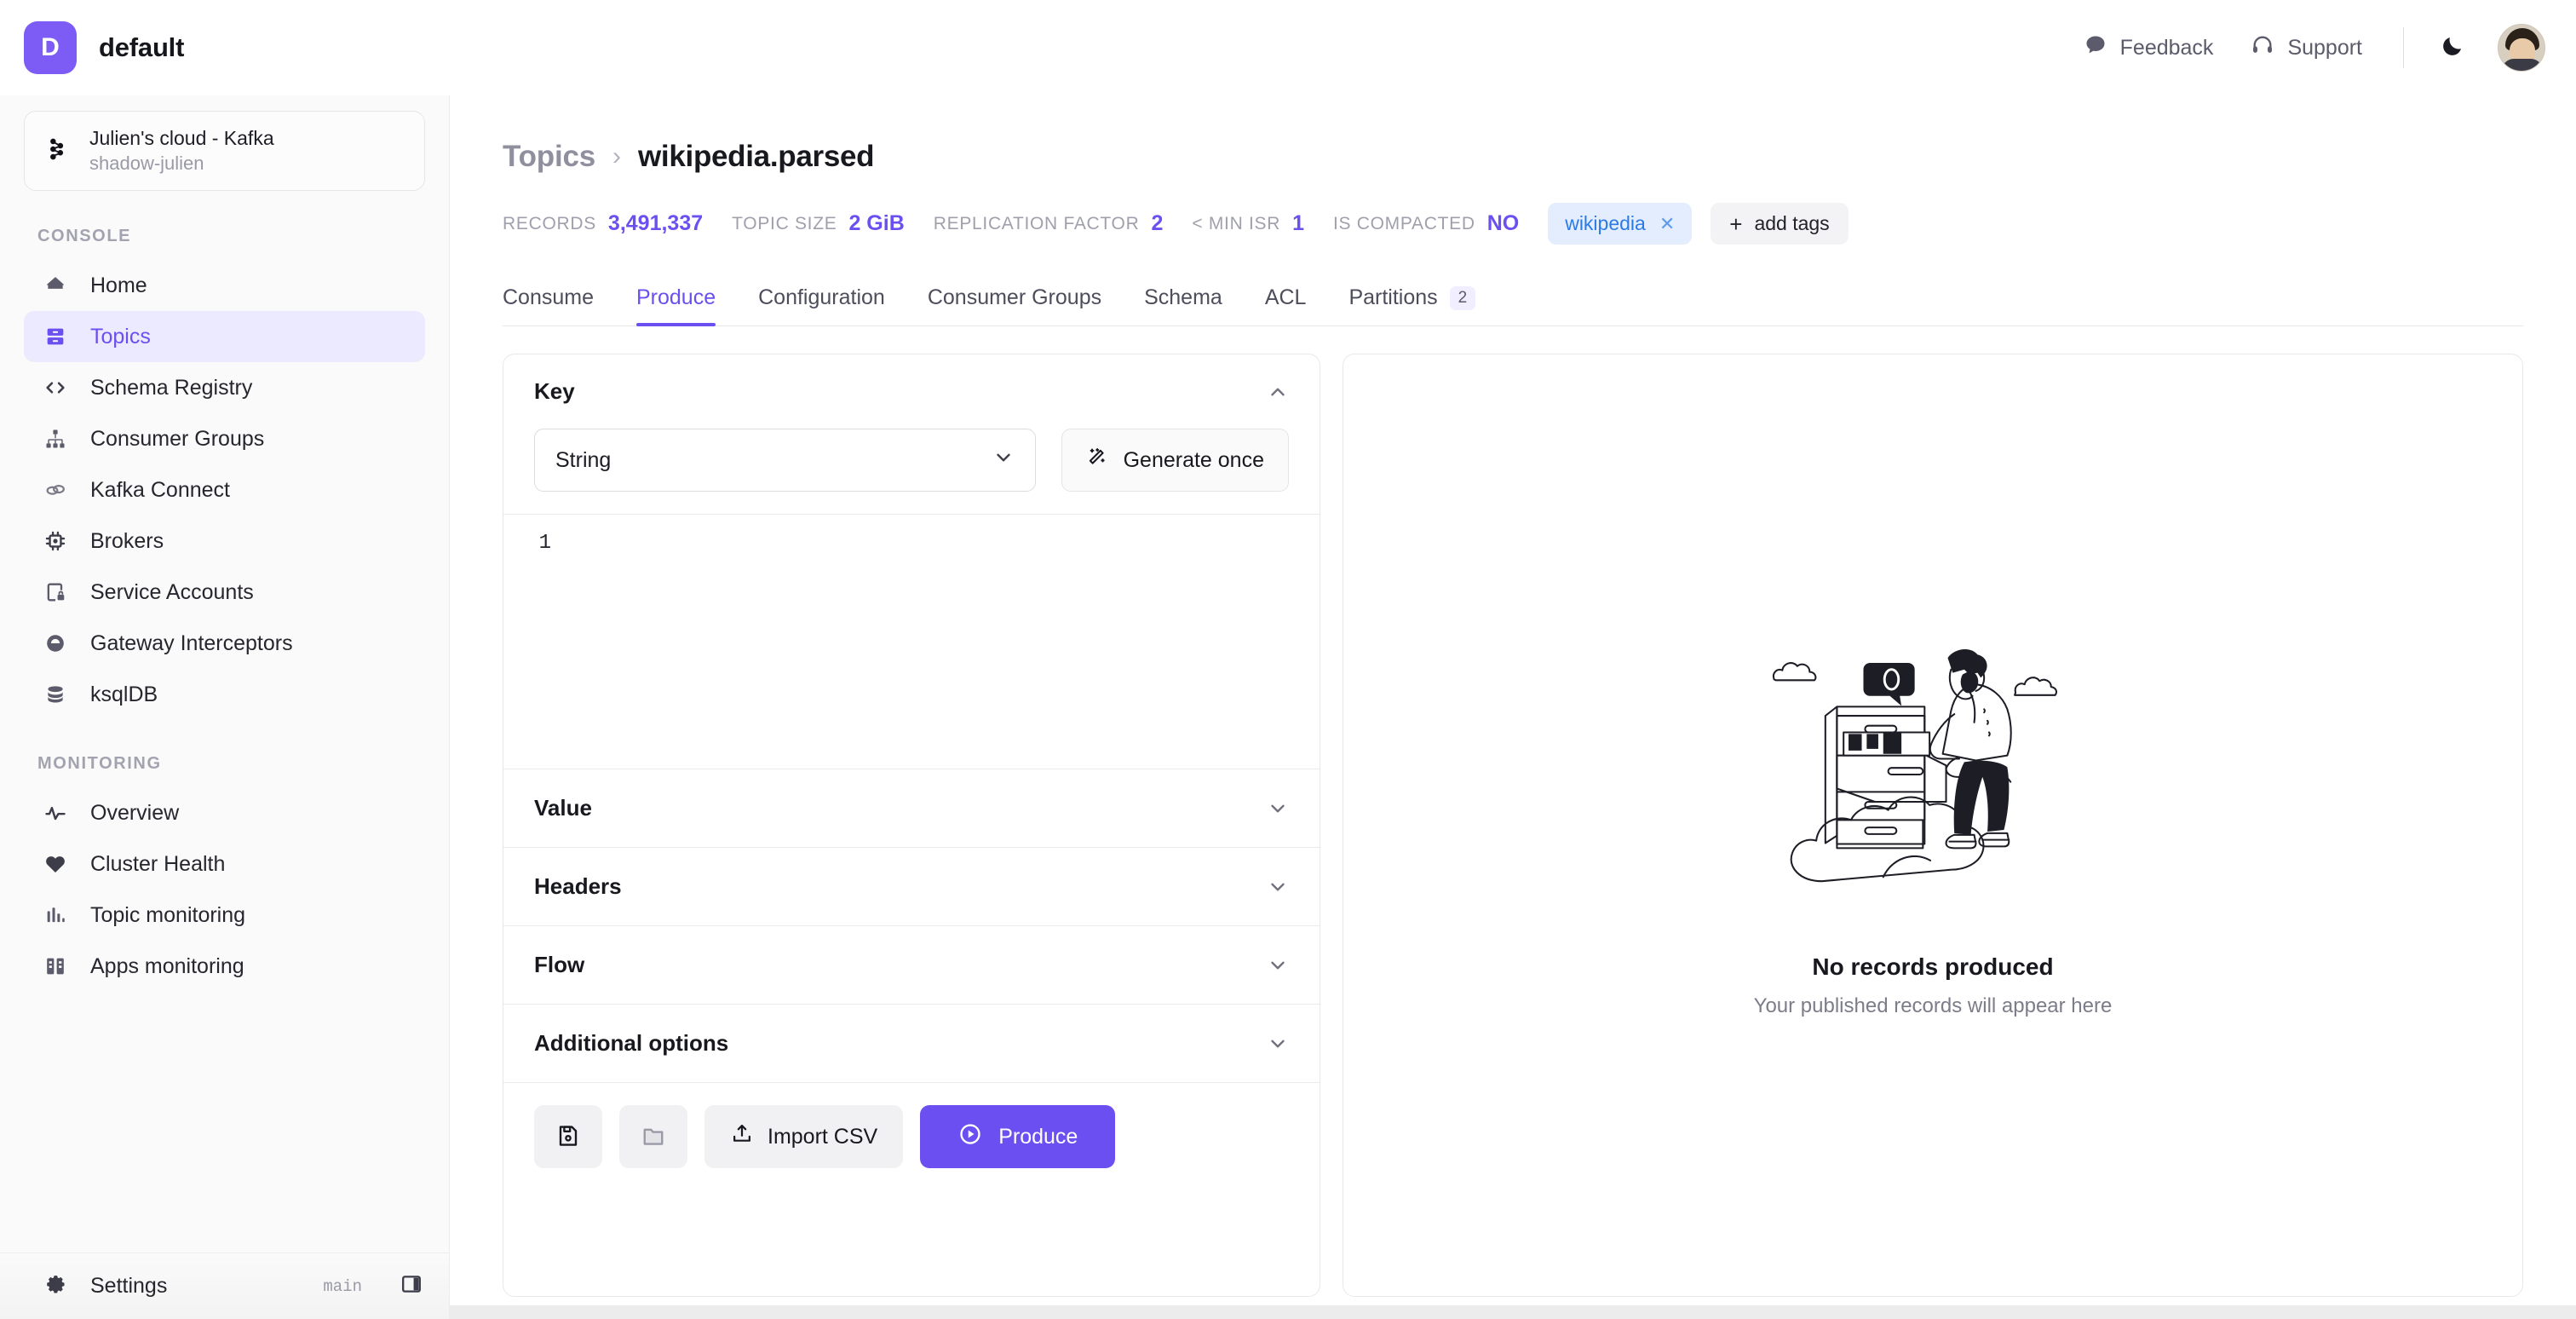  I want to click on import-csv-button: Import CSV, so click(804, 1136).